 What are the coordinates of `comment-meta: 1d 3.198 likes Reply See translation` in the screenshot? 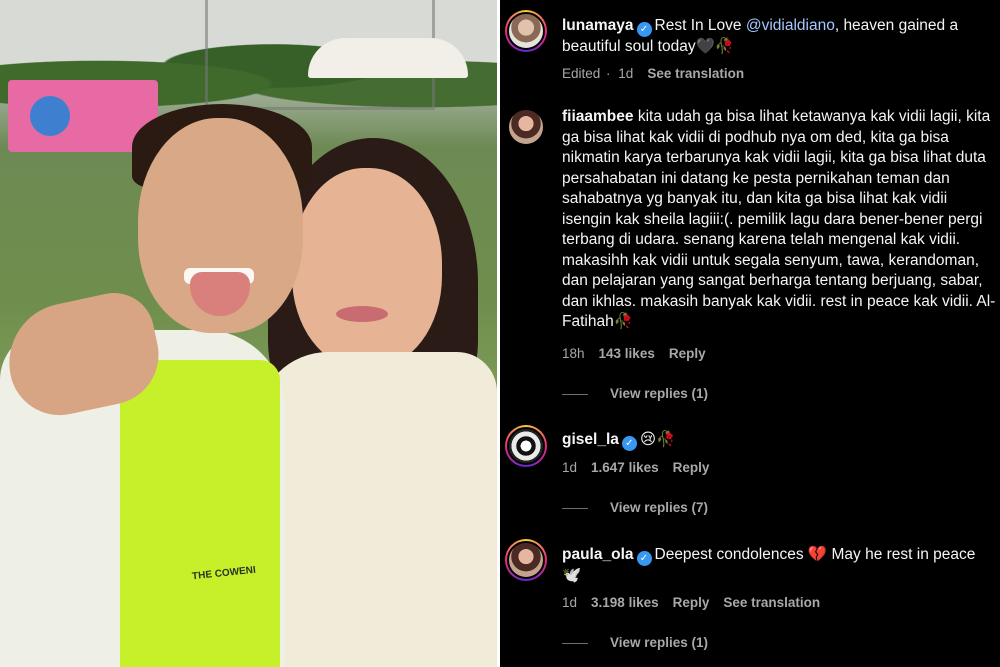 It's located at (698, 602).